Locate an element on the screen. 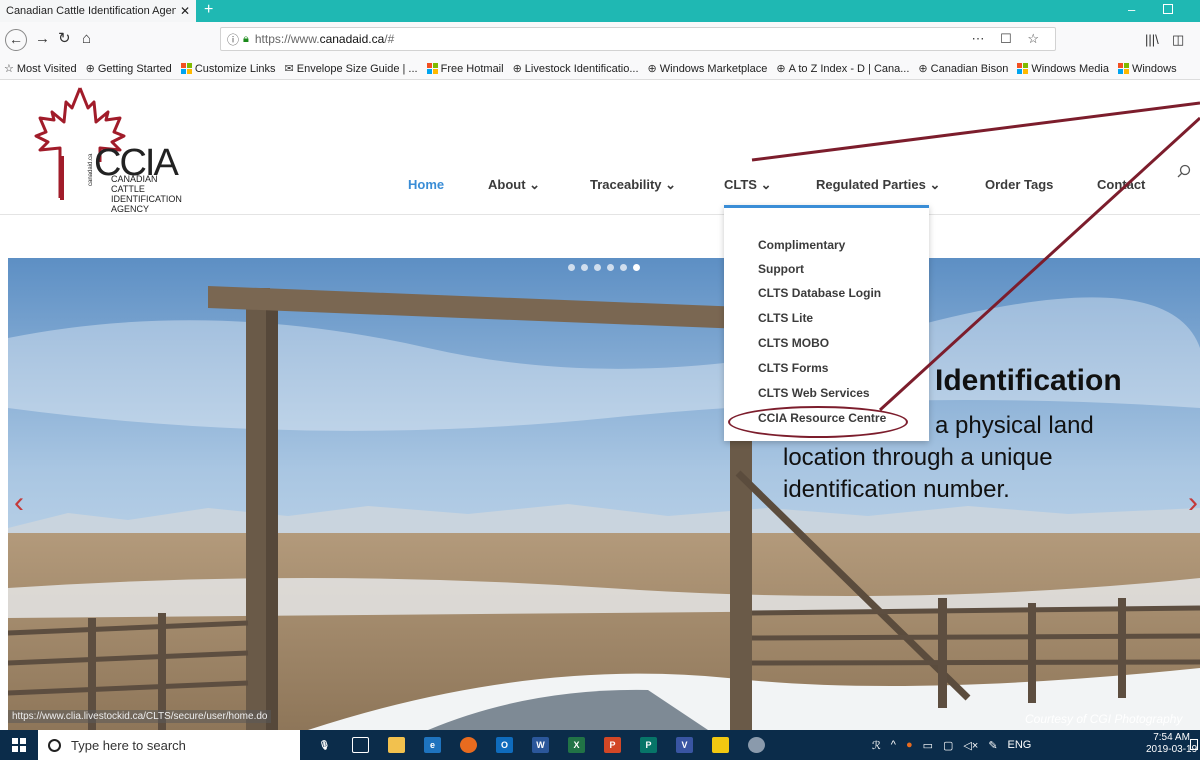  nav-regulated-parties: Regulated Parties ⌄ is located at coordinates (878, 185).